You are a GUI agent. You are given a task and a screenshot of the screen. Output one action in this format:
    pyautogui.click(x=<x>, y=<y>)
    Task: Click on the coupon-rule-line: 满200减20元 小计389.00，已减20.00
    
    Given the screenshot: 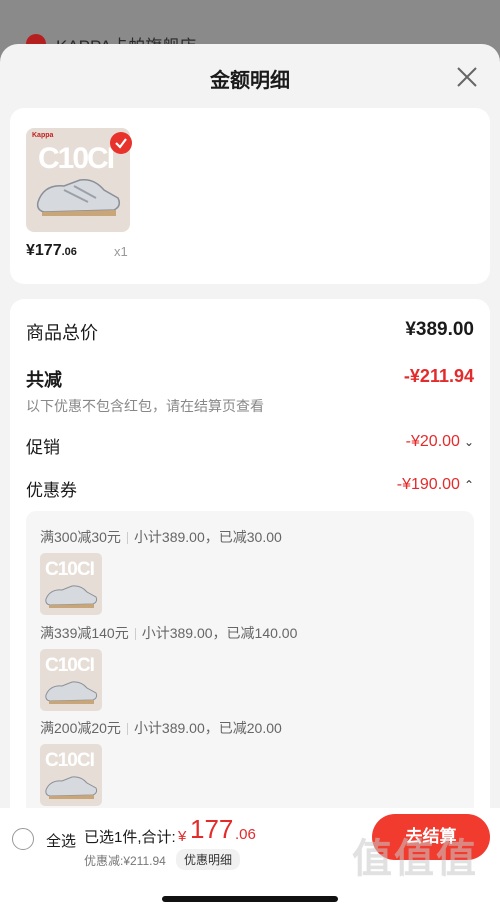 What is the action you would take?
    pyautogui.click(x=161, y=728)
    